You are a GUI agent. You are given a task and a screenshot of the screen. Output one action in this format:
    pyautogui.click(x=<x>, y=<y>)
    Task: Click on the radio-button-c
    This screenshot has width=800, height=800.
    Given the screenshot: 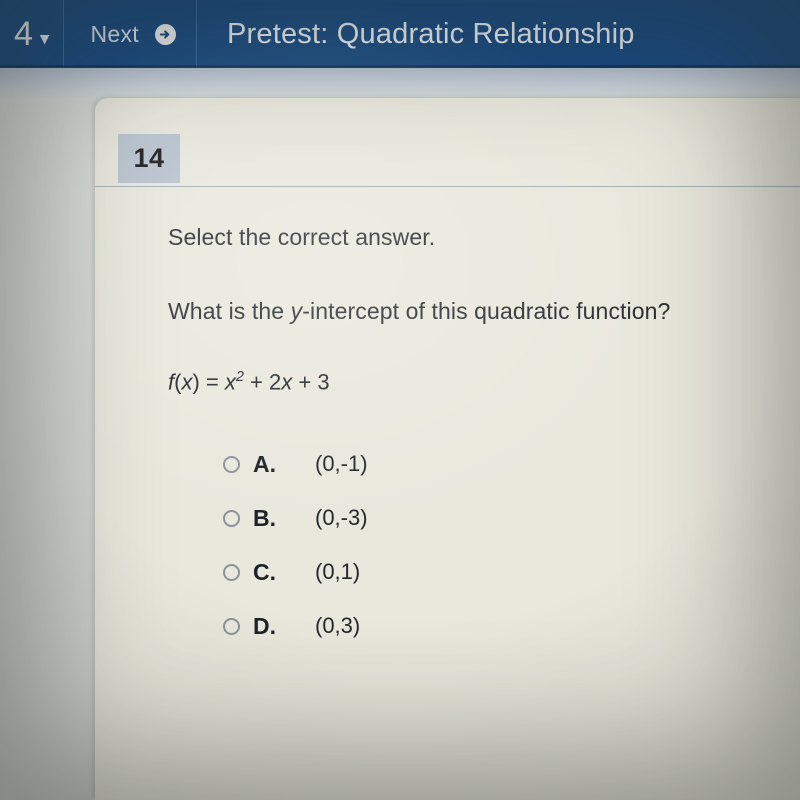 What is the action you would take?
    pyautogui.click(x=231, y=572)
    